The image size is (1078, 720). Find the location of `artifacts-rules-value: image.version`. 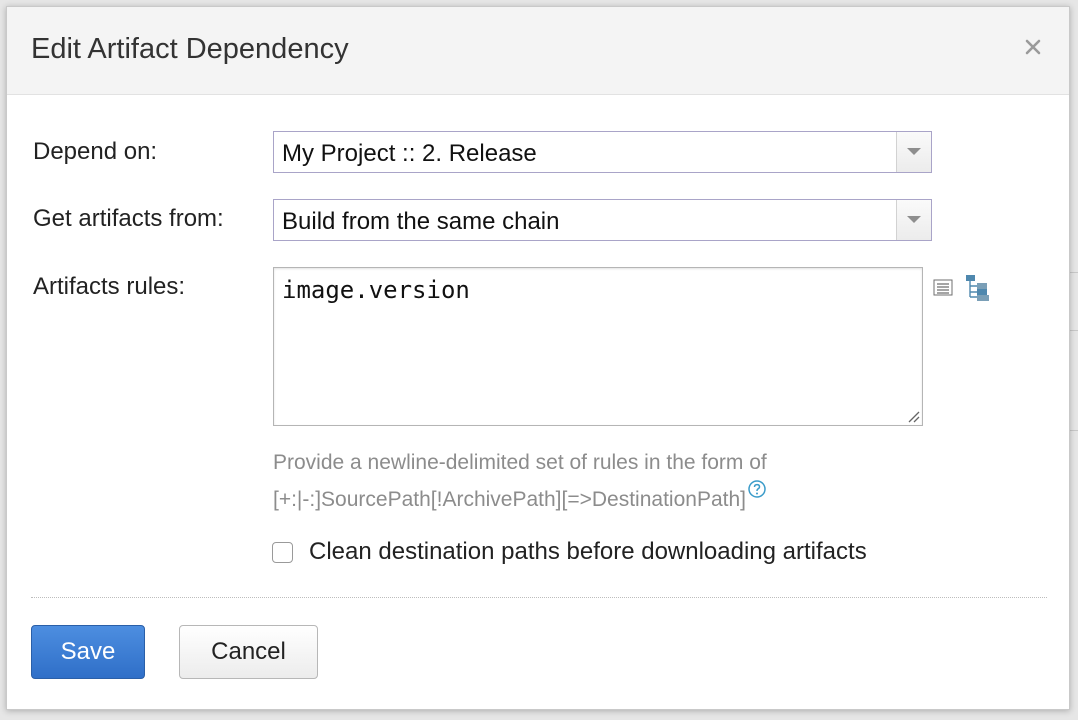

artifacts-rules-value: image.version is located at coordinates (376, 290).